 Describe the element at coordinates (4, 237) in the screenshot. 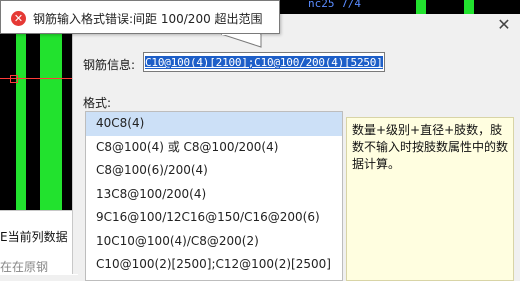

I see `background-row-prefix: E` at that location.